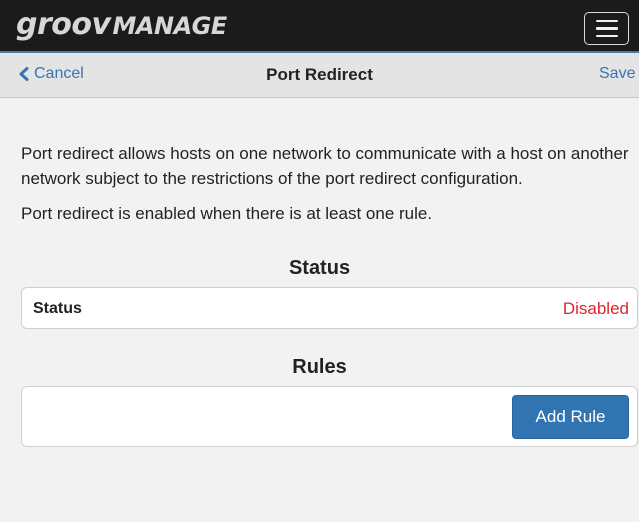  I want to click on nav-bar: Cancel Port Redirect Save, so click(319, 74).